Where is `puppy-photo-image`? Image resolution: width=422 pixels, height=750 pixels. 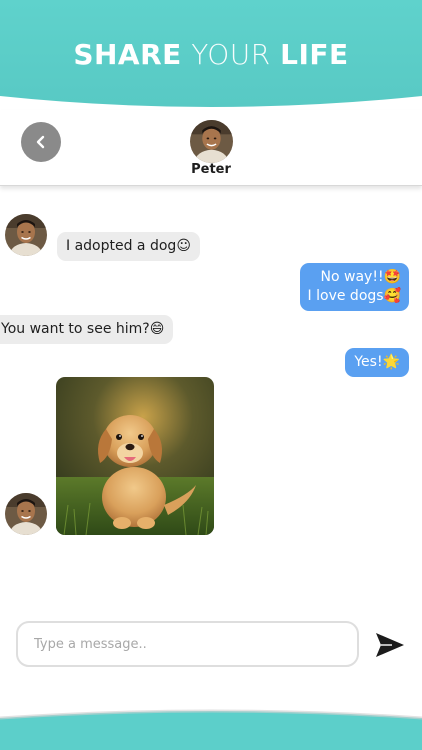 puppy-photo-image is located at coordinates (135, 456).